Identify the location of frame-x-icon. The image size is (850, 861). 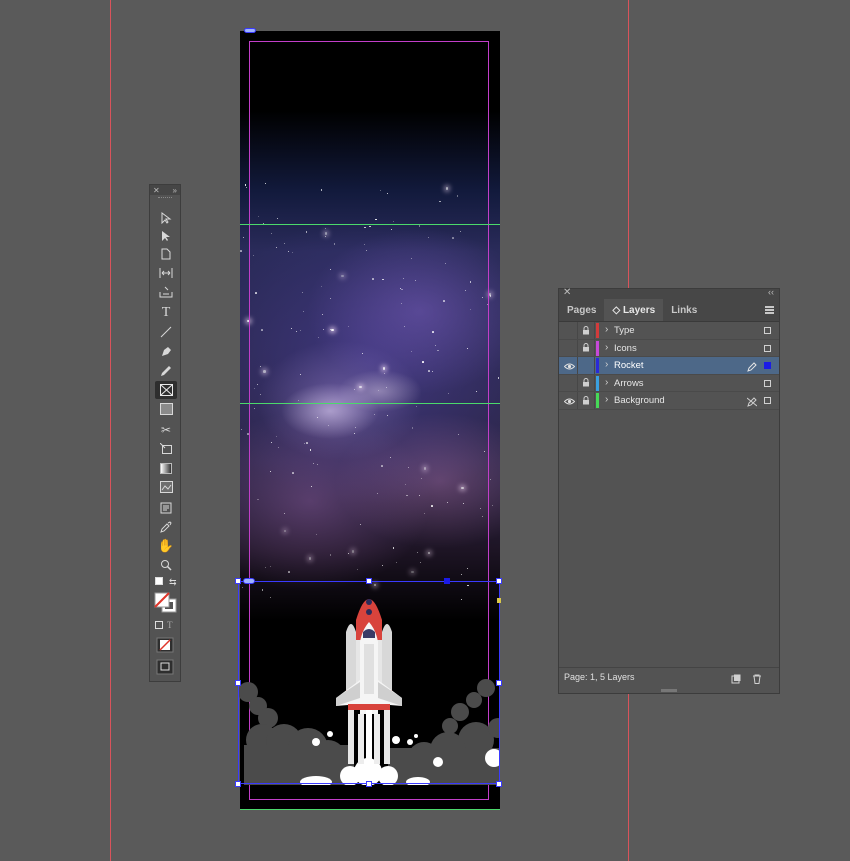
(166, 390).